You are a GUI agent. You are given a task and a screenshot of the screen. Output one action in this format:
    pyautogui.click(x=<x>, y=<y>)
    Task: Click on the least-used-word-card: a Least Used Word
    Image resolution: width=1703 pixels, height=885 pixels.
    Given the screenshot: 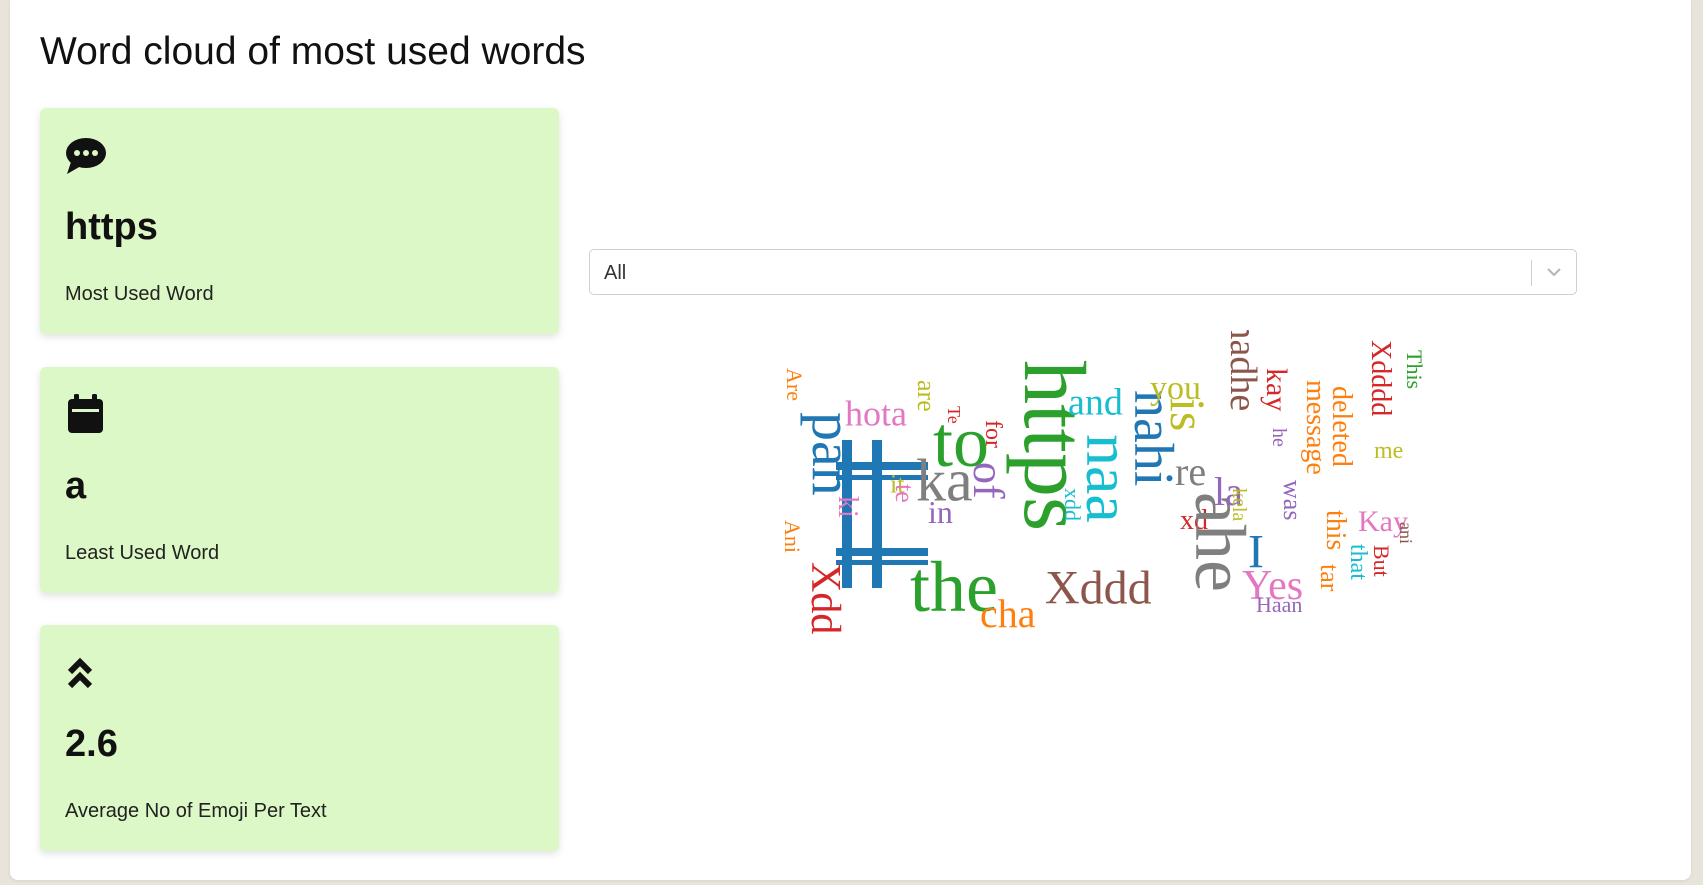 What is the action you would take?
    pyautogui.click(x=299, y=480)
    